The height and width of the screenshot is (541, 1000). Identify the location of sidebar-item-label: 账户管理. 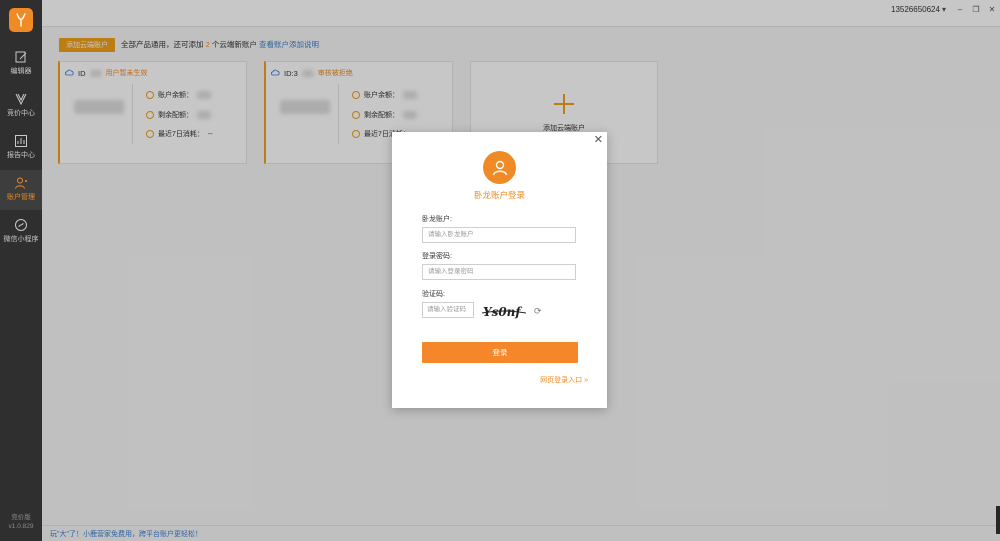
(21, 197).